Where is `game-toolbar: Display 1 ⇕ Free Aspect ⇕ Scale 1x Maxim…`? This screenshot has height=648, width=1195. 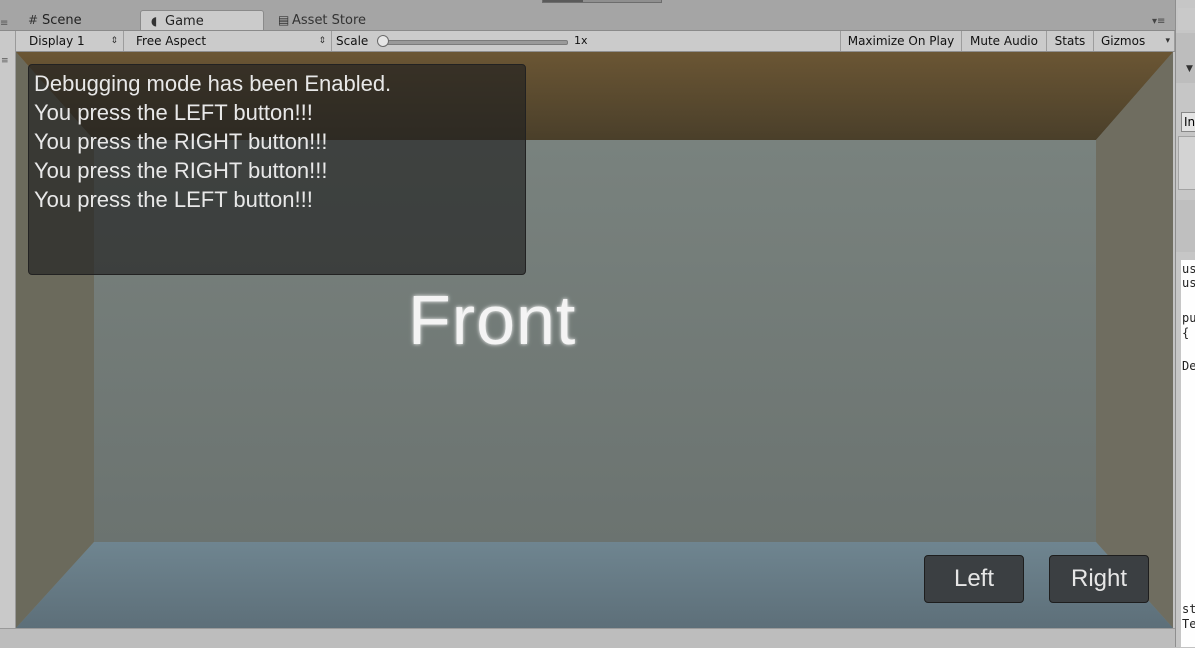
game-toolbar: Display 1 ⇕ Free Aspect ⇕ Scale 1x Maxim… is located at coordinates (595, 41).